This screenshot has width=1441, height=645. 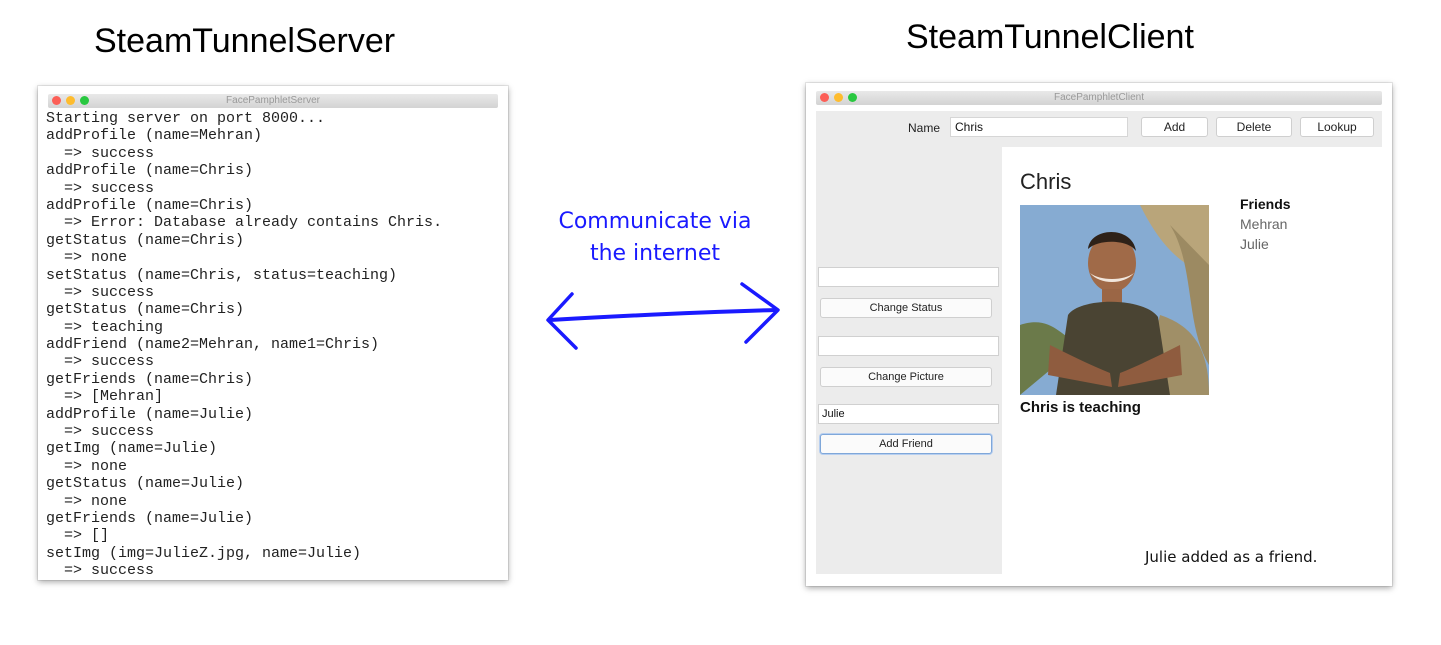 I want to click on console-line: getStatus (name=Julie), so click(x=145, y=484).